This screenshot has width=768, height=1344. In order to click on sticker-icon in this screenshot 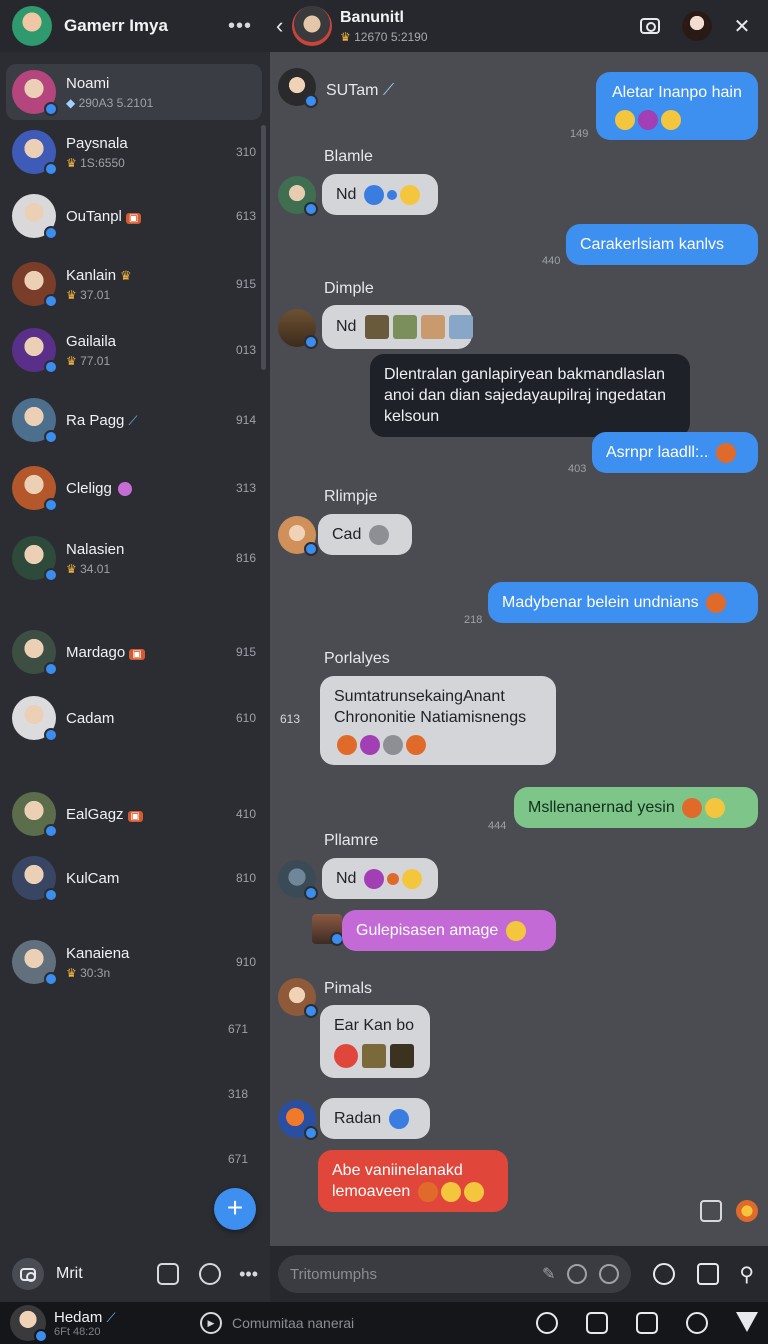, I will do `click(747, 1211)`.